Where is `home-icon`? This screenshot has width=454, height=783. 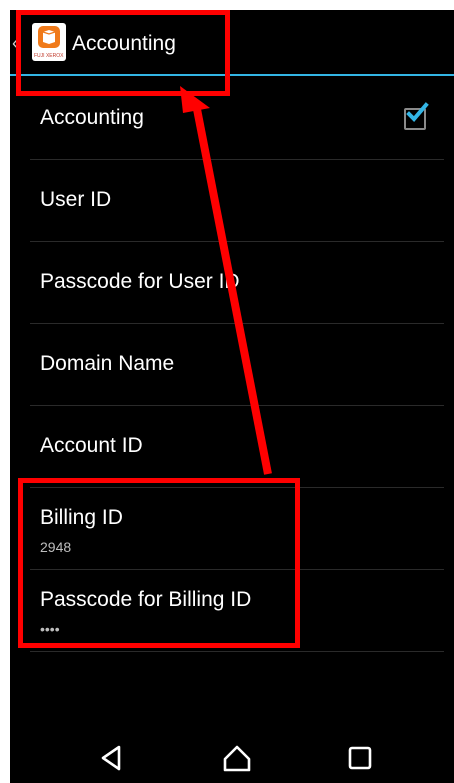
home-icon is located at coordinates (237, 758).